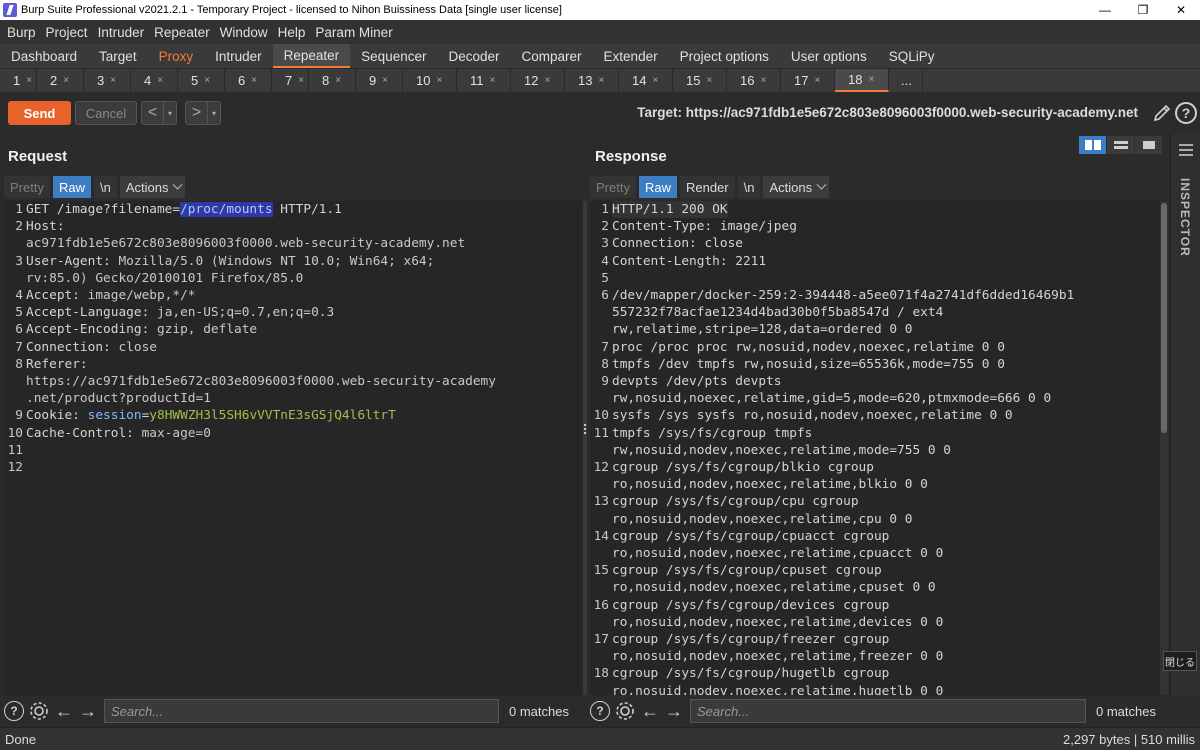  What do you see at coordinates (1164, 448) in the screenshot?
I see `response-scrollbar` at bounding box center [1164, 448].